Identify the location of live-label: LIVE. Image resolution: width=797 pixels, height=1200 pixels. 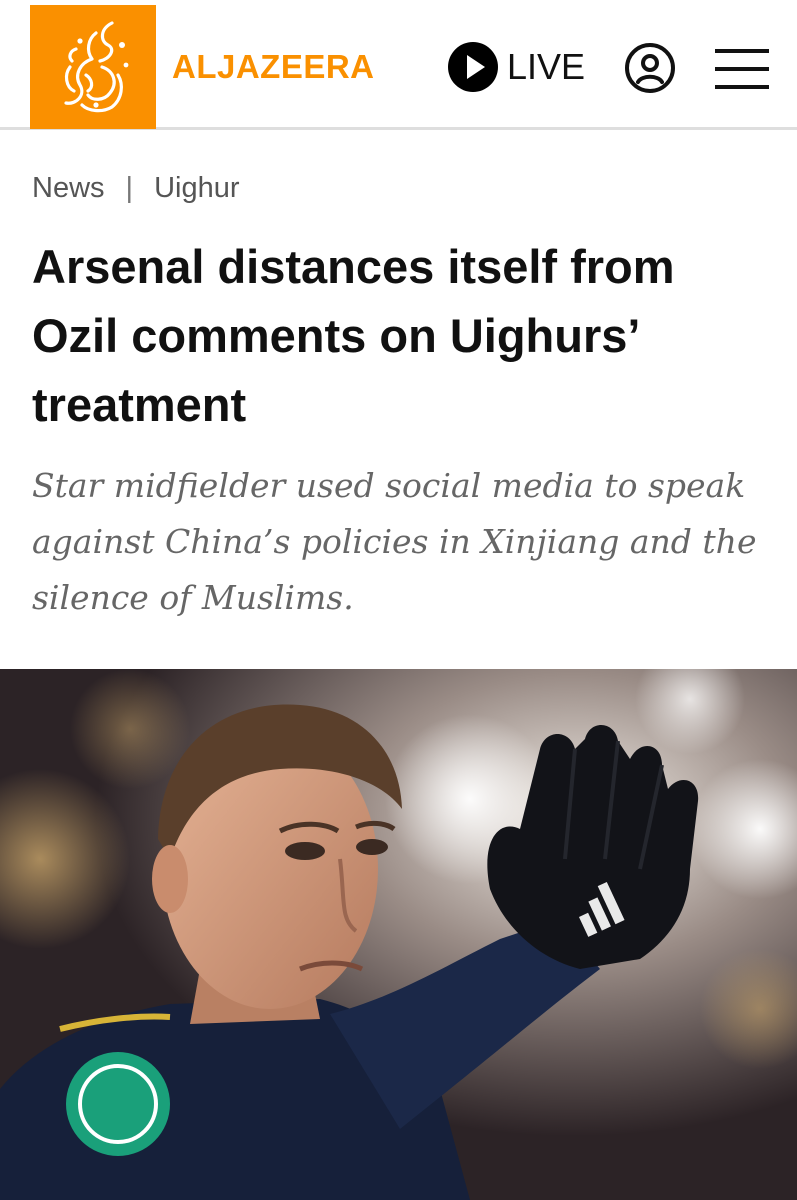
(546, 66).